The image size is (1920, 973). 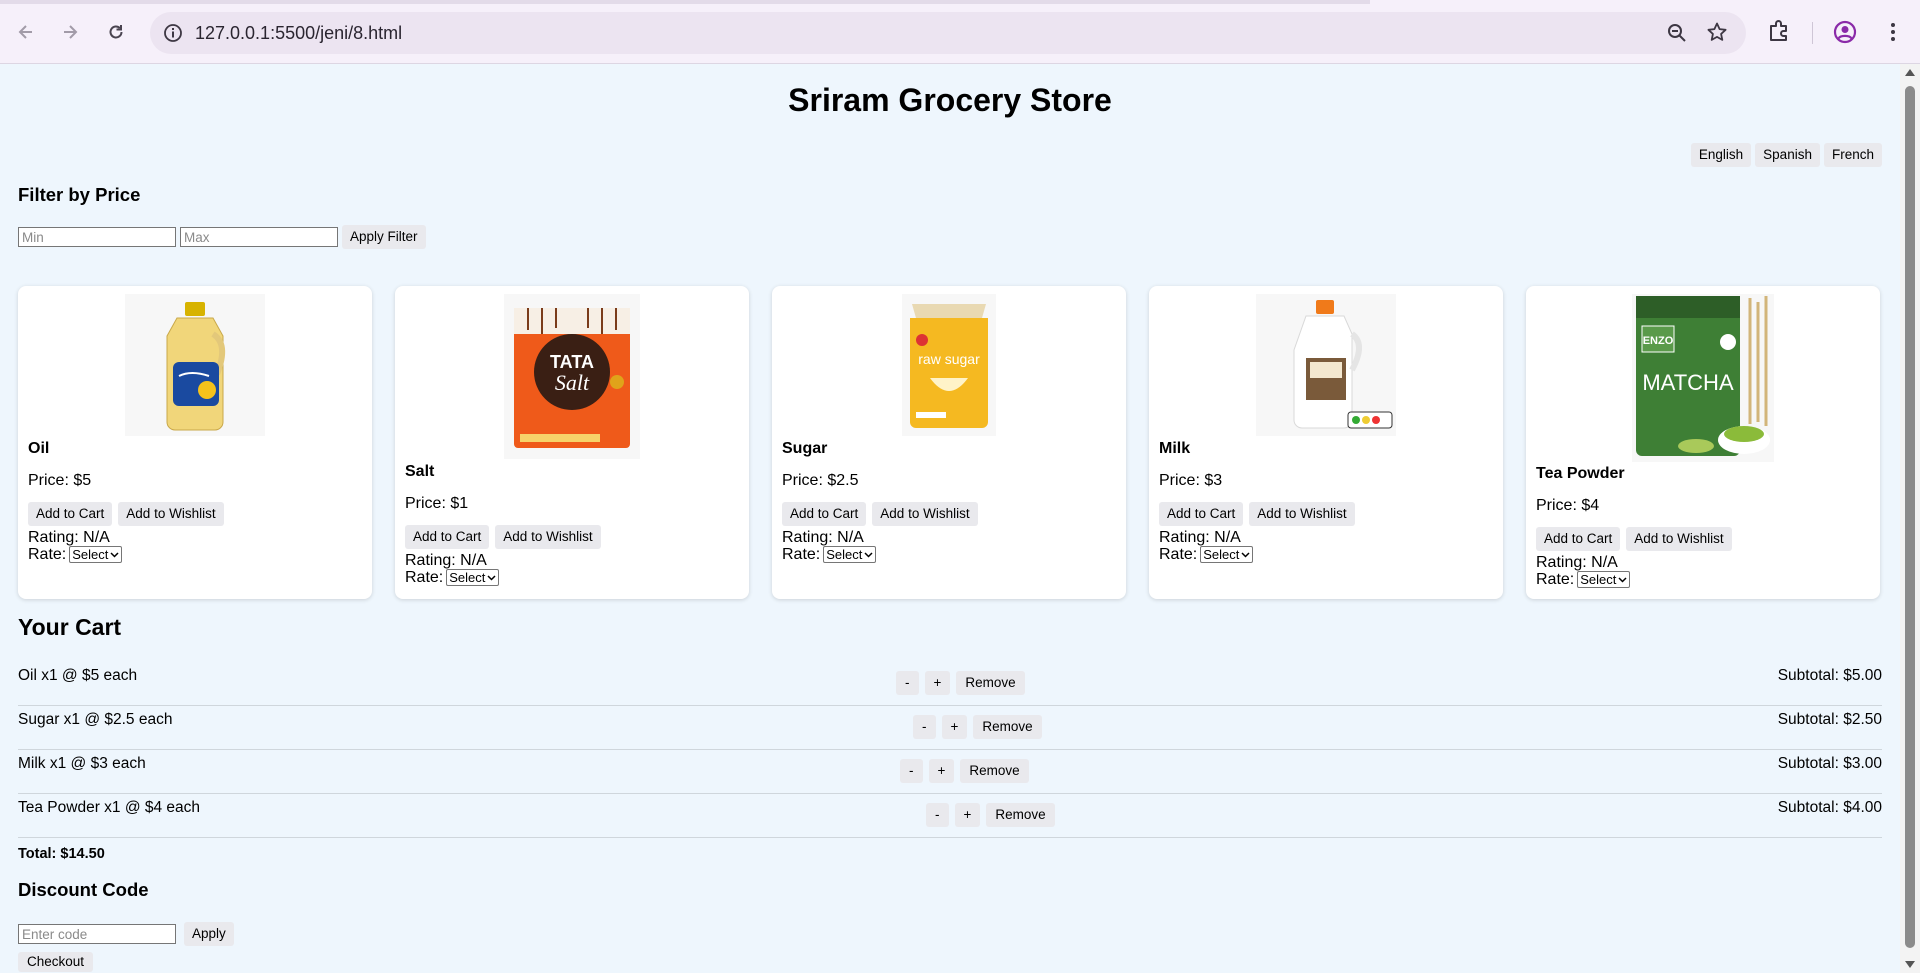 I want to click on kebab-menu-icon, so click(x=1893, y=34).